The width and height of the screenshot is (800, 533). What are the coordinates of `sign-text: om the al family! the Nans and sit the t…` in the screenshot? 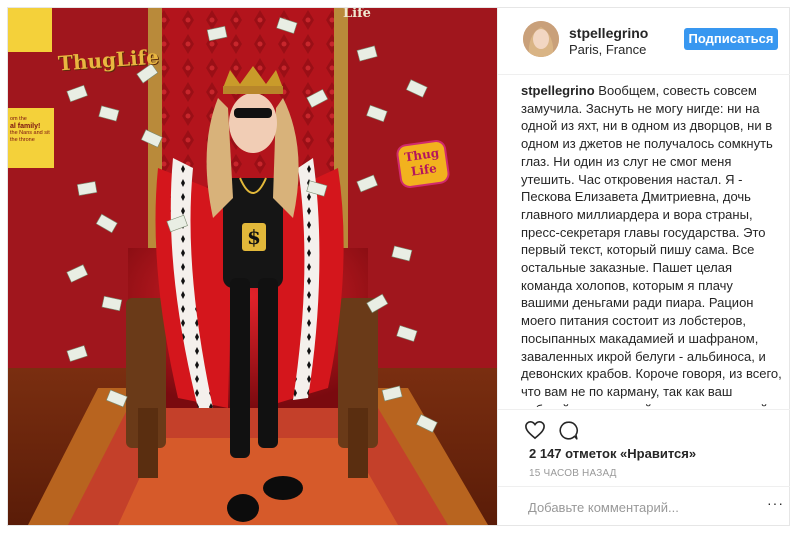 It's located at (32, 130).